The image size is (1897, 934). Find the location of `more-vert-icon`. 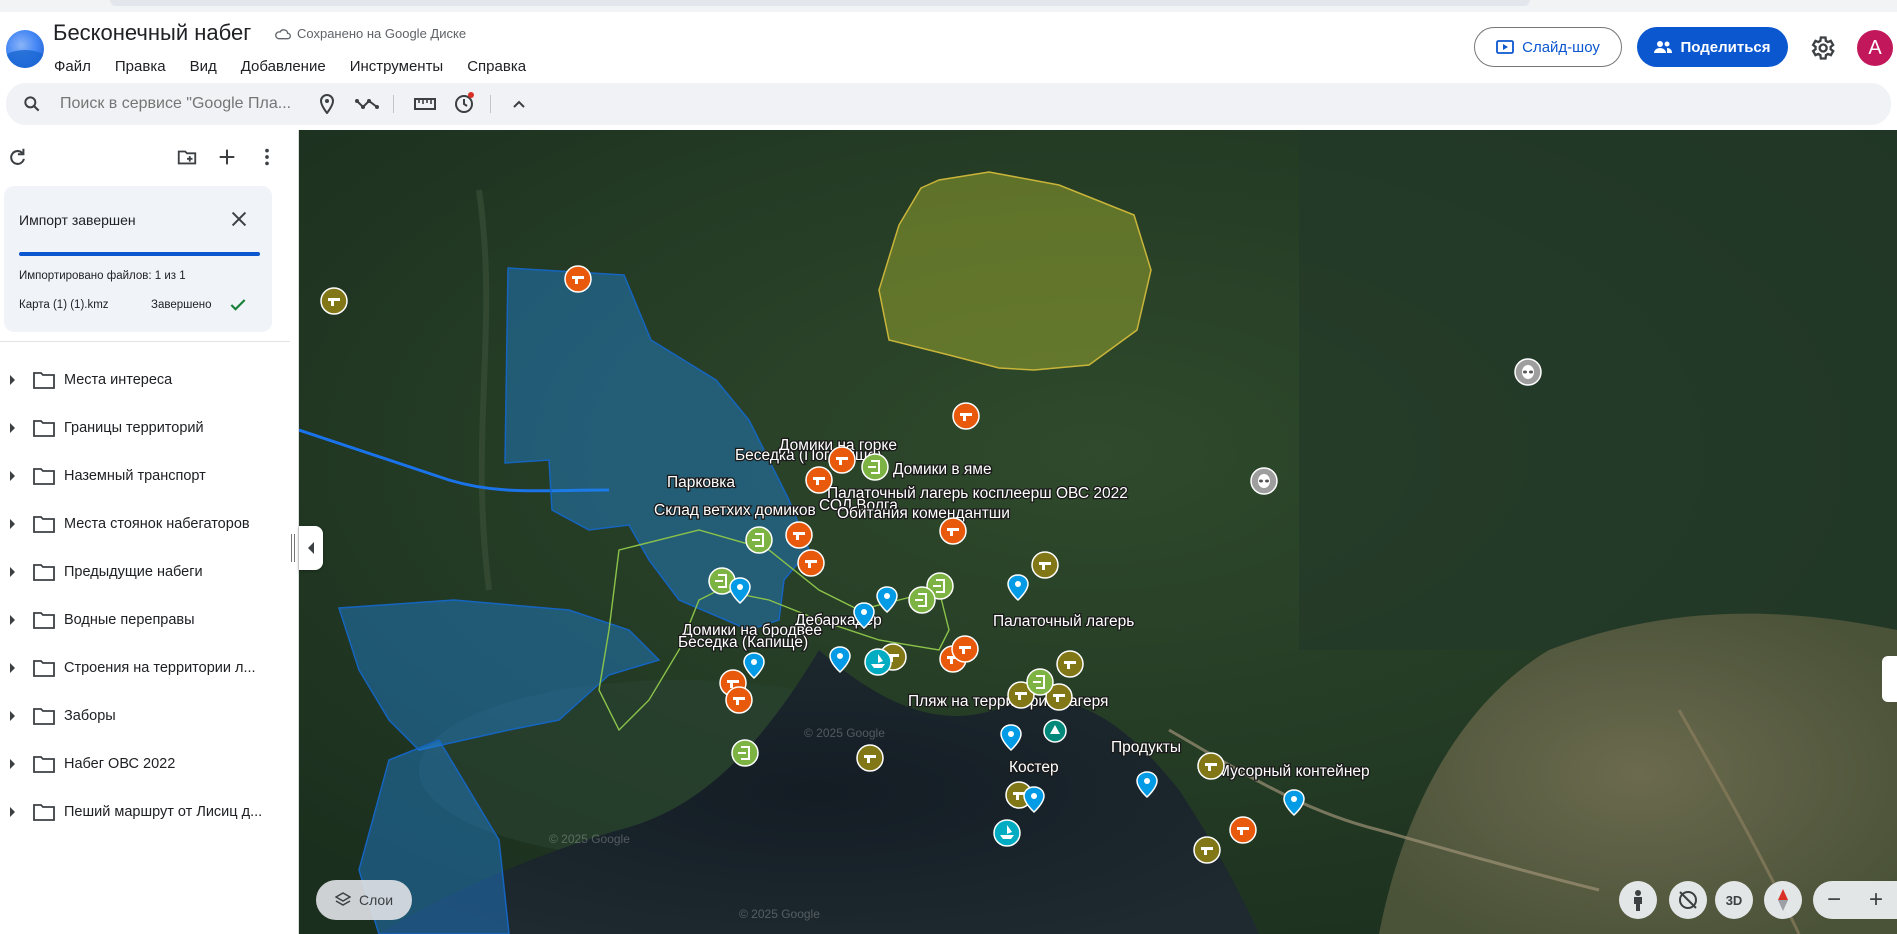

more-vert-icon is located at coordinates (267, 157).